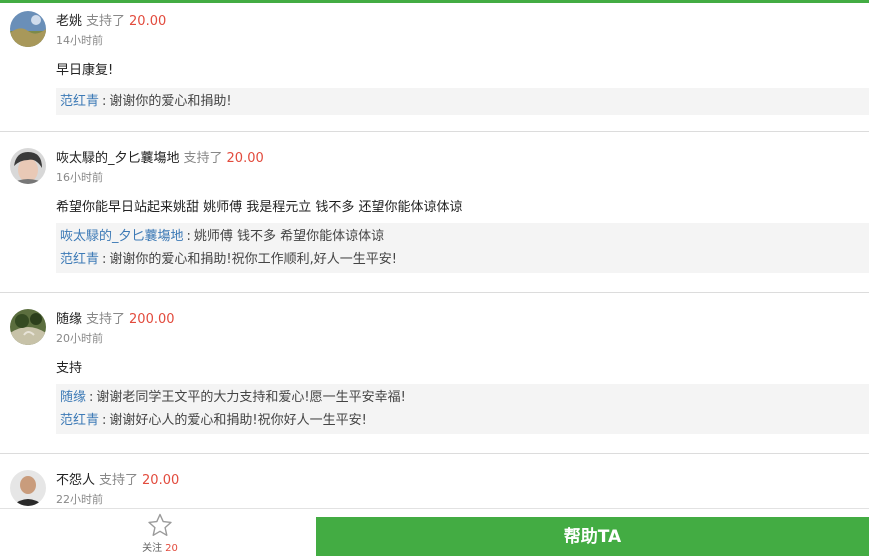 The height and width of the screenshot is (556, 869). I want to click on reply-item: 范红青: 谢谢你的爱心和捐助!, so click(146, 101).